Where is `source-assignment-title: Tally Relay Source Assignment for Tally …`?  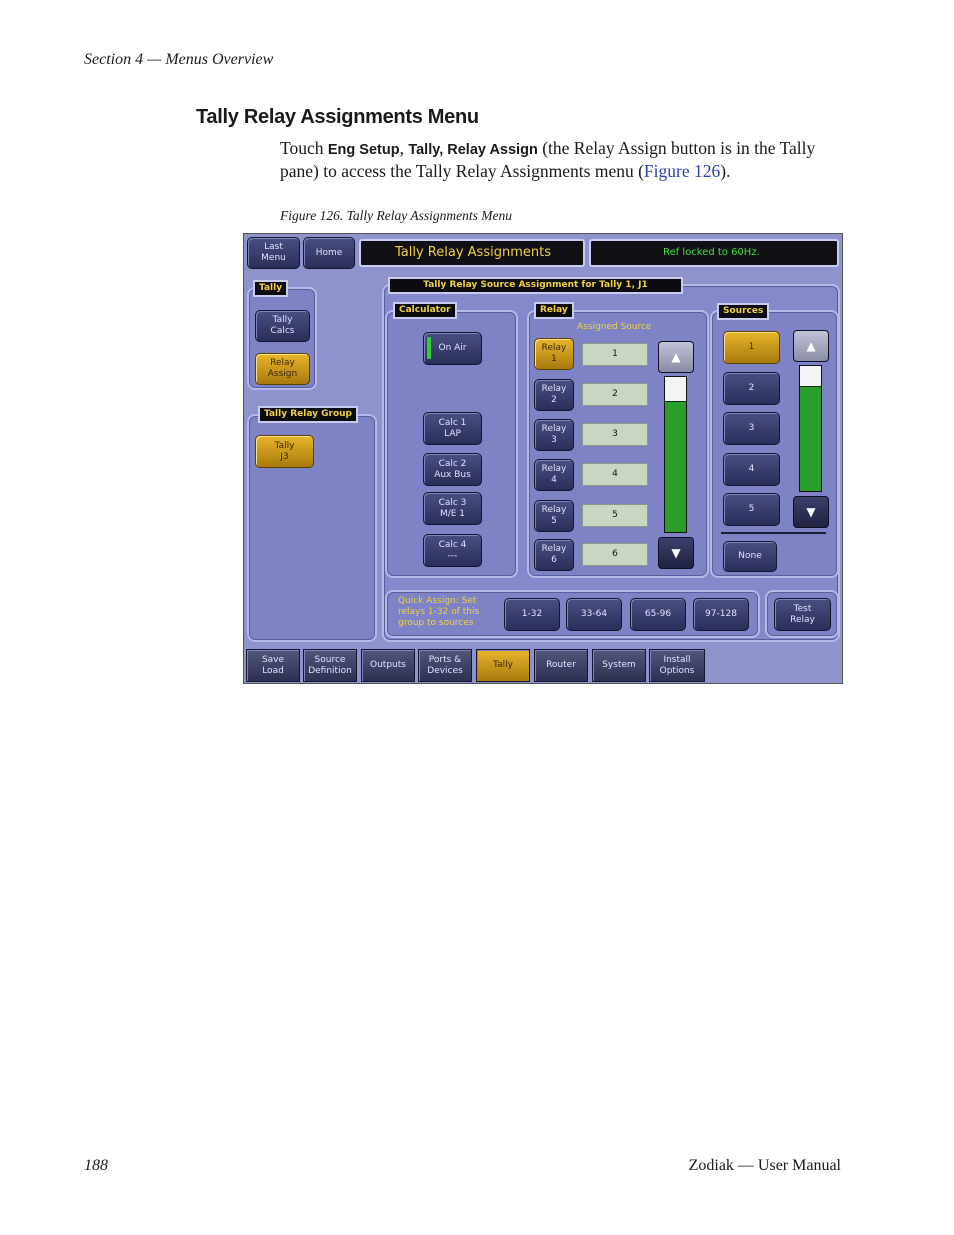 source-assignment-title: Tally Relay Source Assignment for Tally … is located at coordinates (535, 285).